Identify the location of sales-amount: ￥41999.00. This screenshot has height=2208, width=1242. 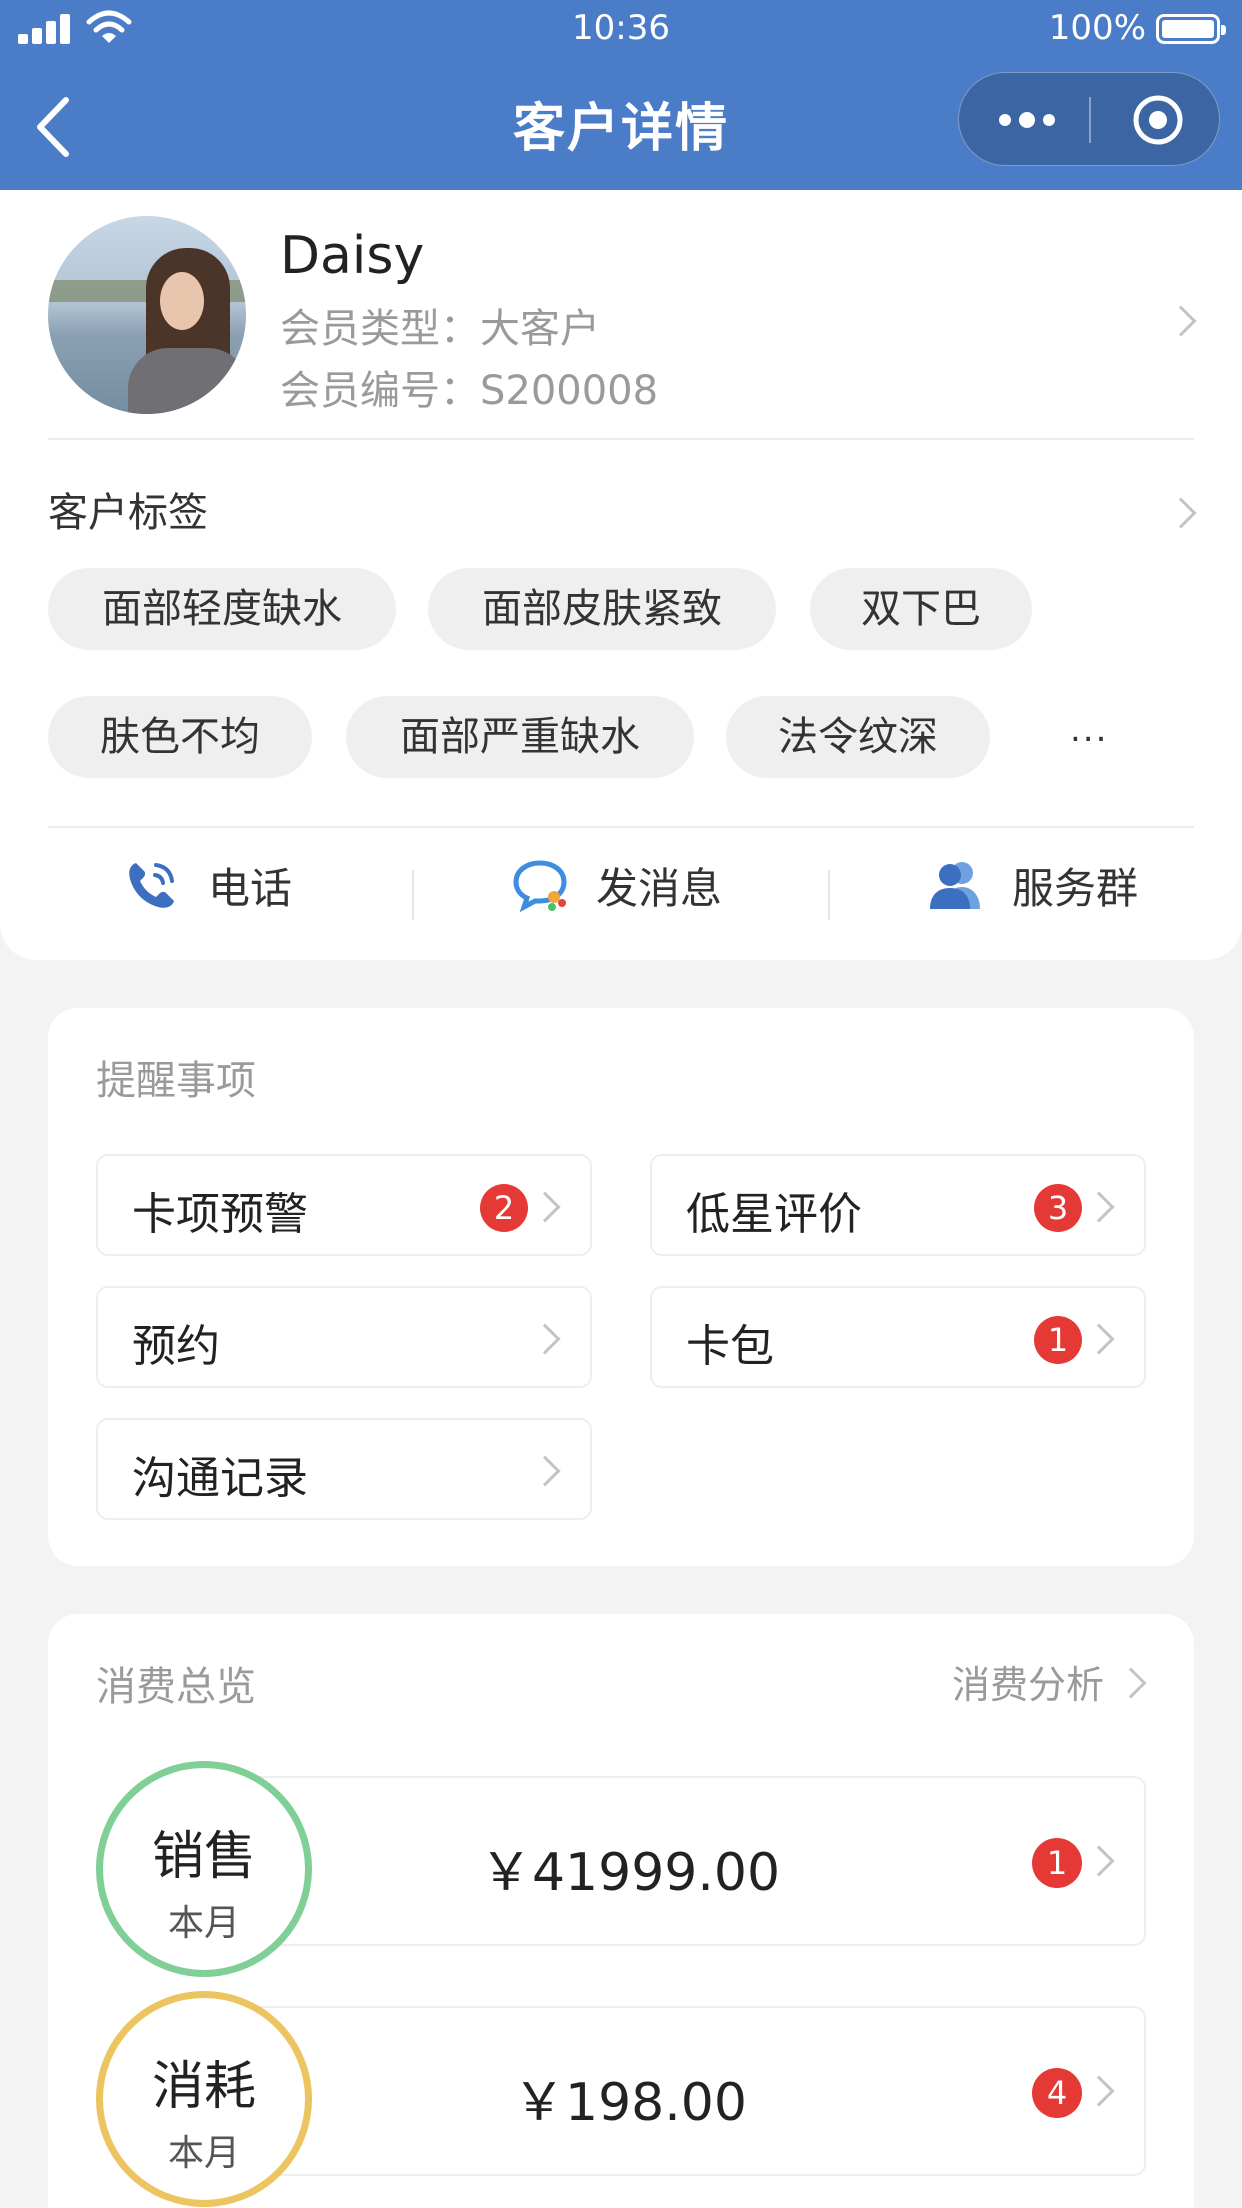
(630, 1873).